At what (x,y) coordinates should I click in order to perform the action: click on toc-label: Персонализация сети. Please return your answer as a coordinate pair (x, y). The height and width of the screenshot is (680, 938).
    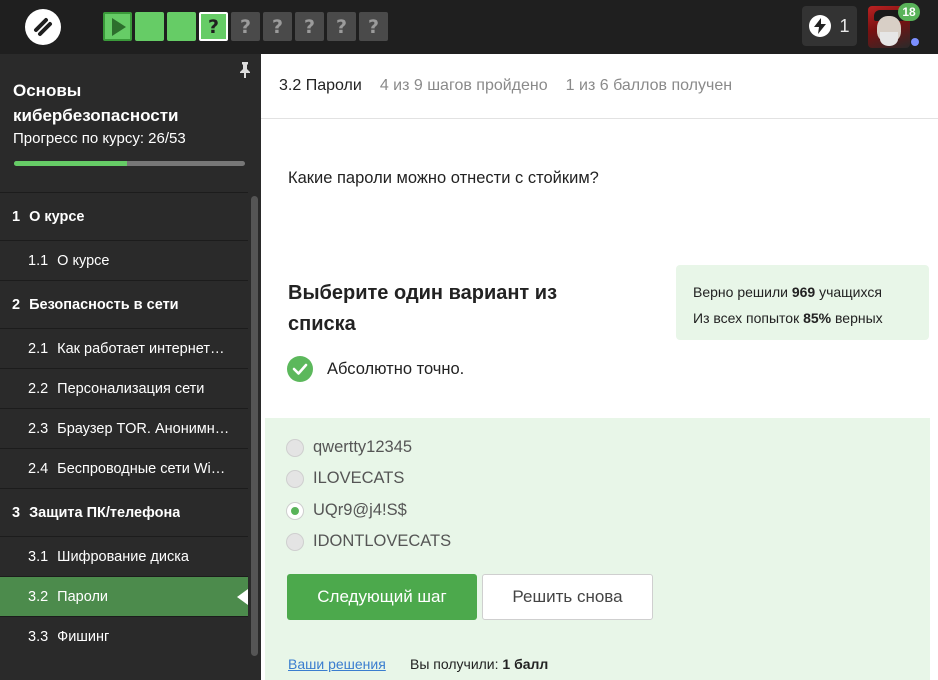
    Looking at the image, I should click on (131, 388).